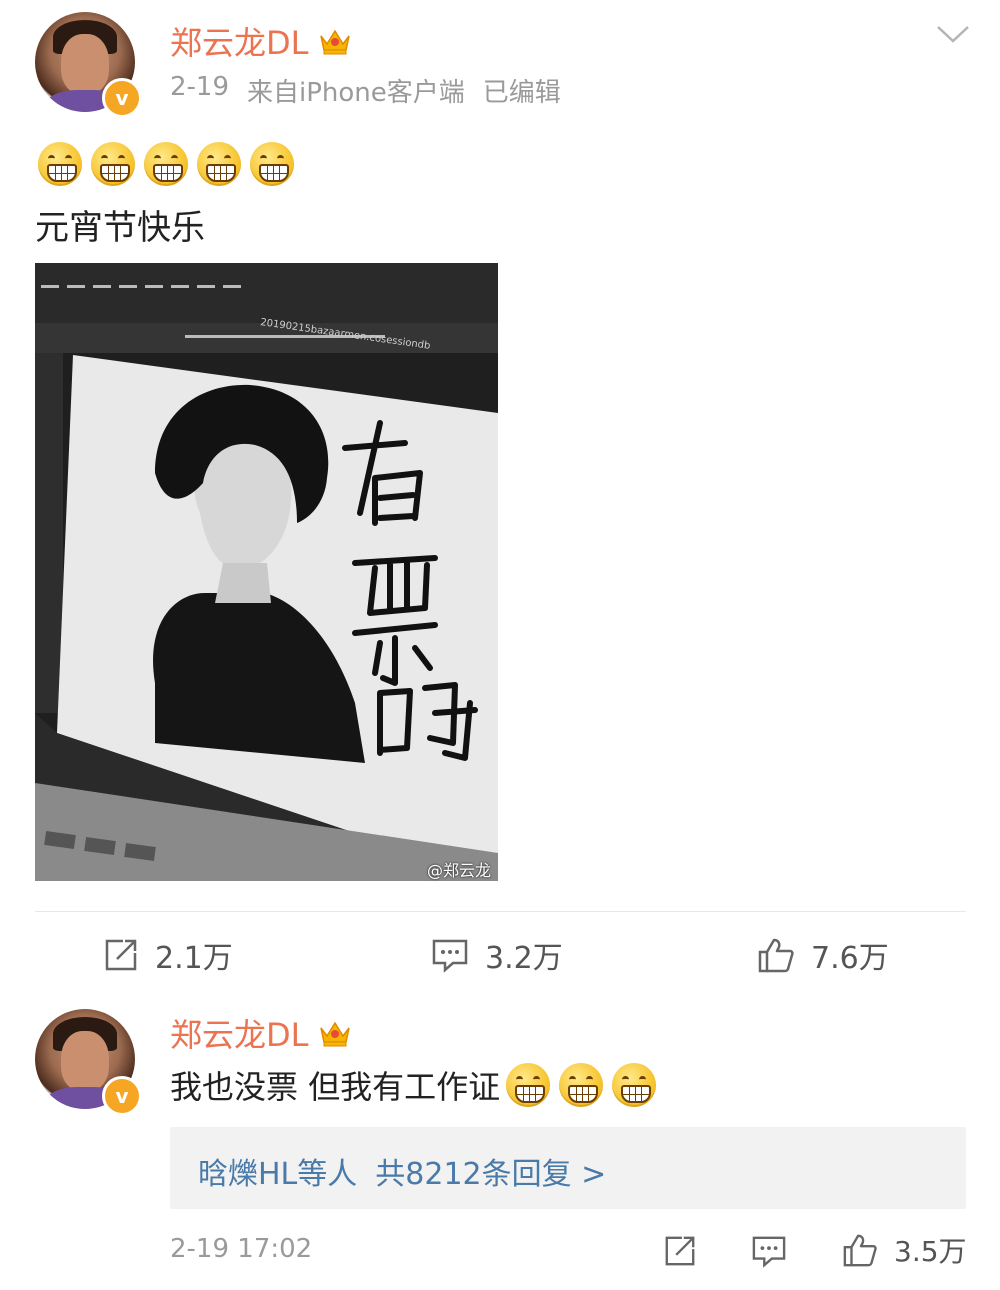 This screenshot has height=1290, width=1000. Describe the element at coordinates (450, 956) in the screenshot. I see `comment-icon` at that location.